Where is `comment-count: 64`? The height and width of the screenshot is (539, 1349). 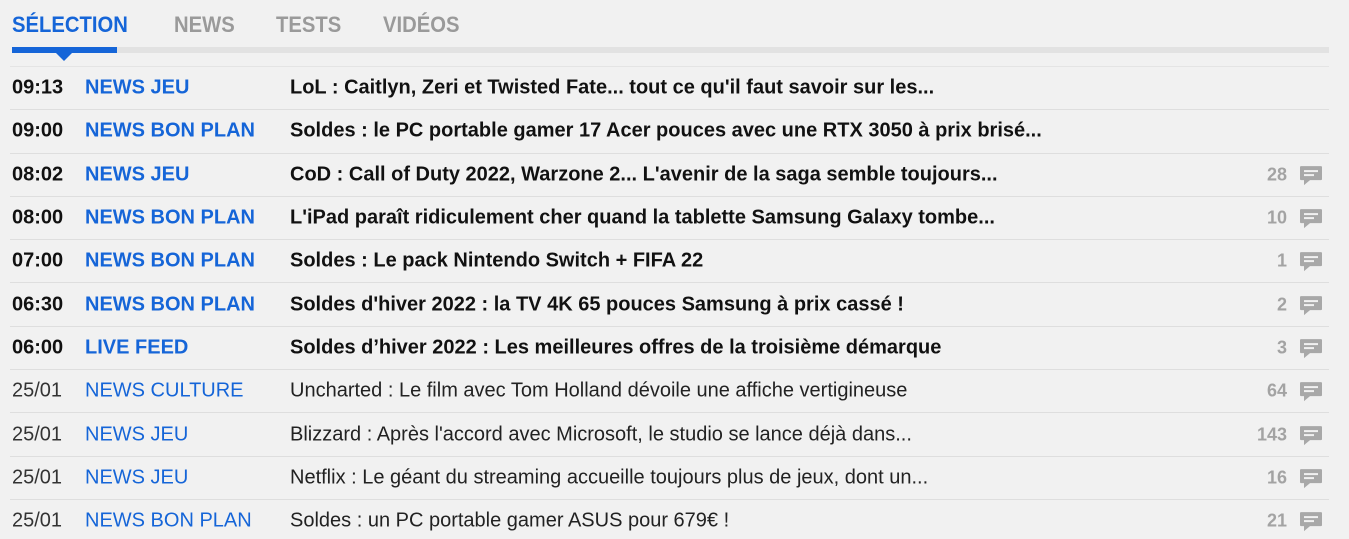
comment-count: 64 is located at coordinates (1277, 391).